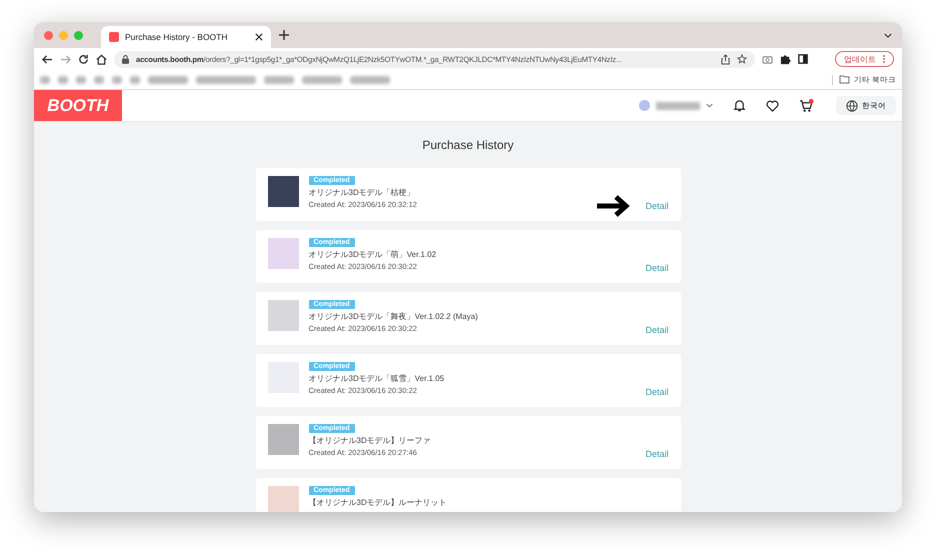 The width and height of the screenshot is (936, 557). Describe the element at coordinates (101, 59) in the screenshot. I see `home-icon` at that location.